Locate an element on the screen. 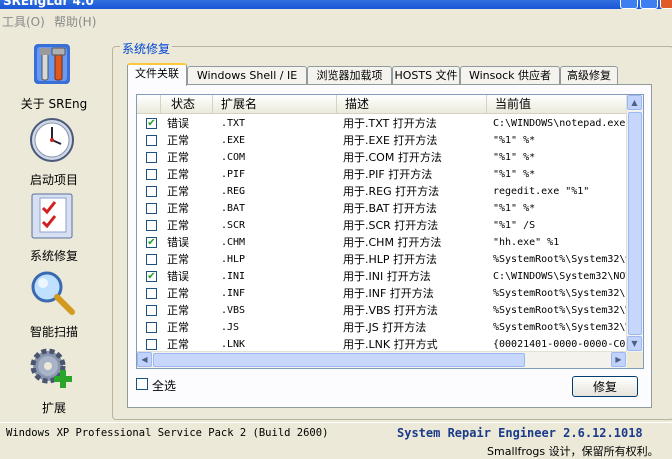  cell-value: regedit.exe "%1" is located at coordinates (541, 191).